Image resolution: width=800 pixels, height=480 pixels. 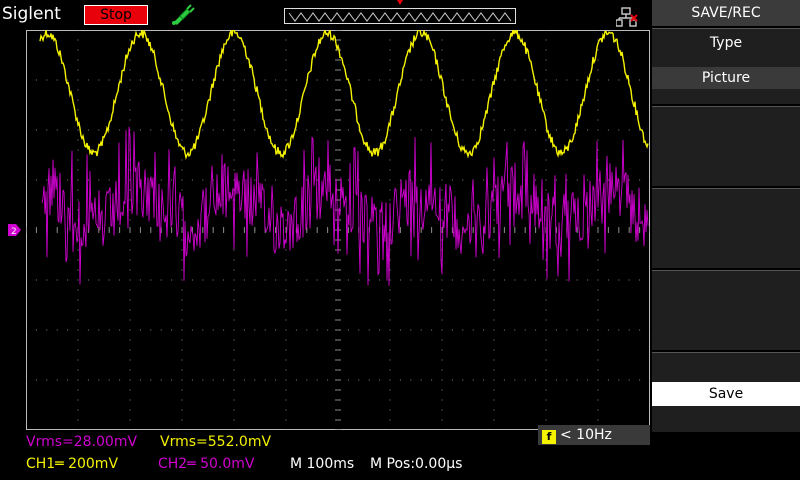 I want to click on top-status-bar: Siglent Stop, so click(x=325, y=15).